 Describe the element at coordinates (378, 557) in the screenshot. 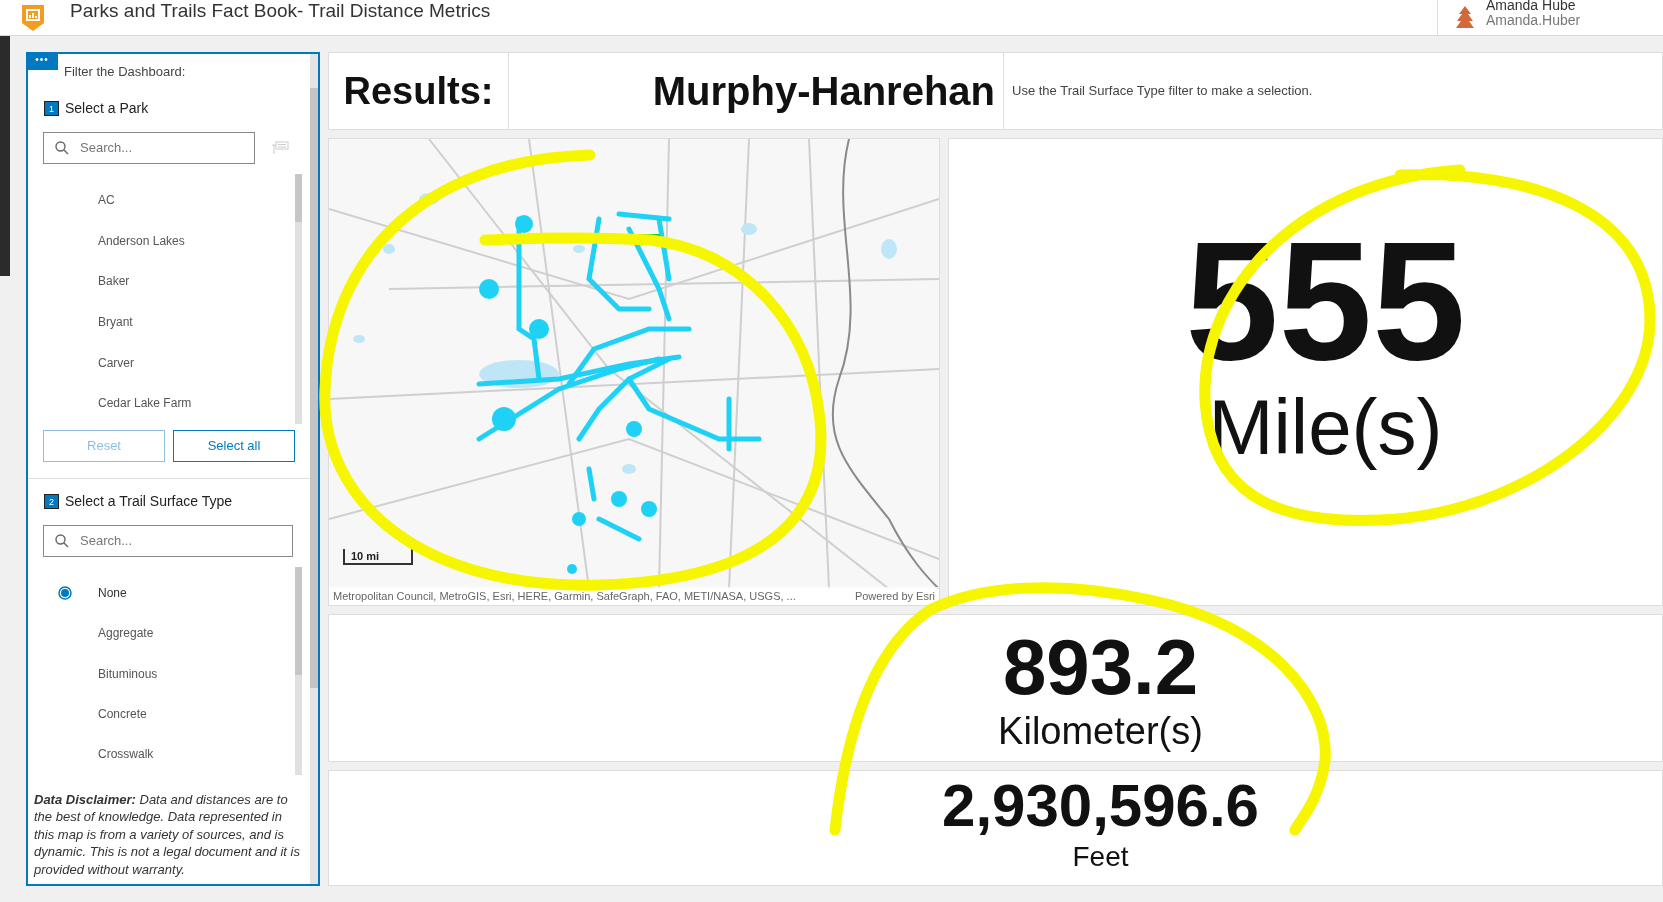

I see `scale-bar: 10 mi` at that location.